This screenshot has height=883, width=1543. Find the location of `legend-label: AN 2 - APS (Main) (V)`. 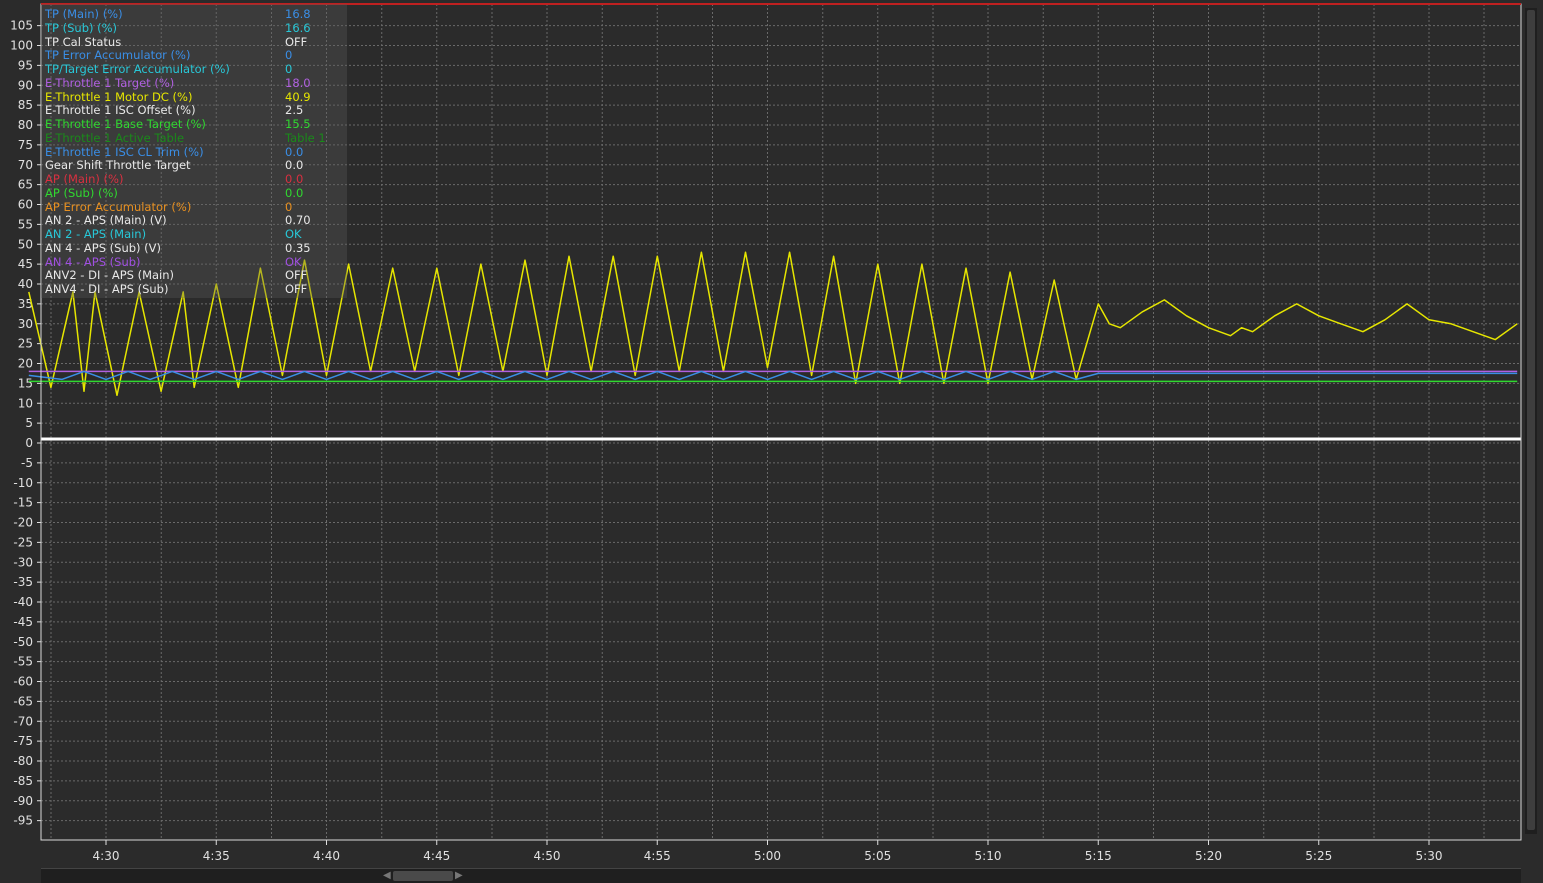

legend-label: AN 2 - APS (Main) (V) is located at coordinates (106, 220).